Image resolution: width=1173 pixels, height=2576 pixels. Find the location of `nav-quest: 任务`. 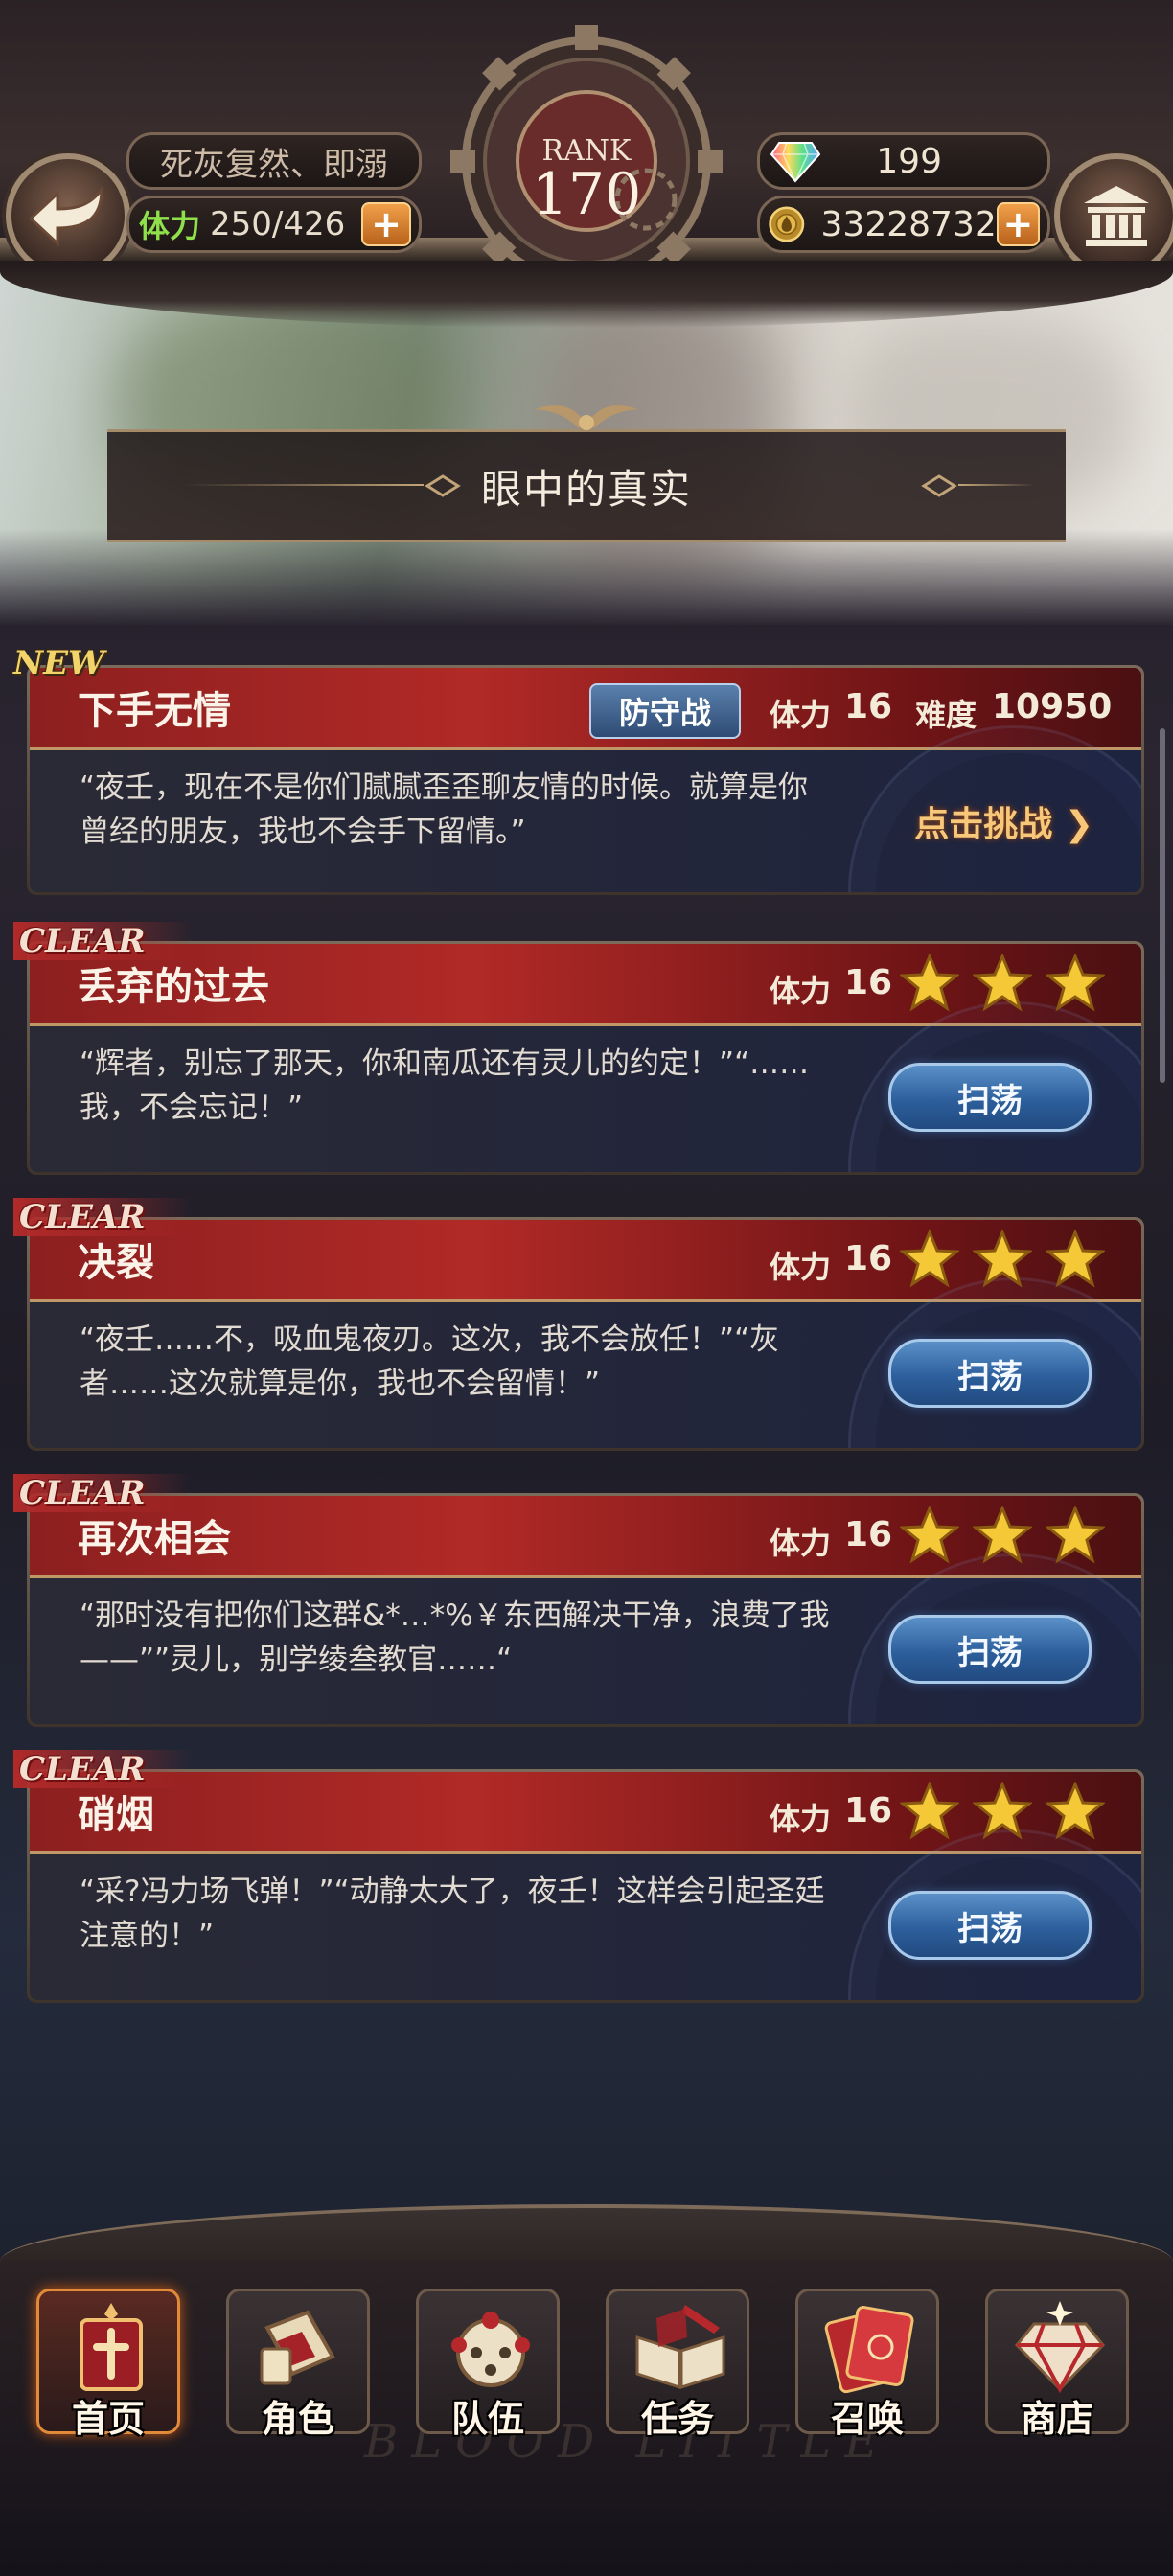

nav-quest: 任务 is located at coordinates (677, 2364).